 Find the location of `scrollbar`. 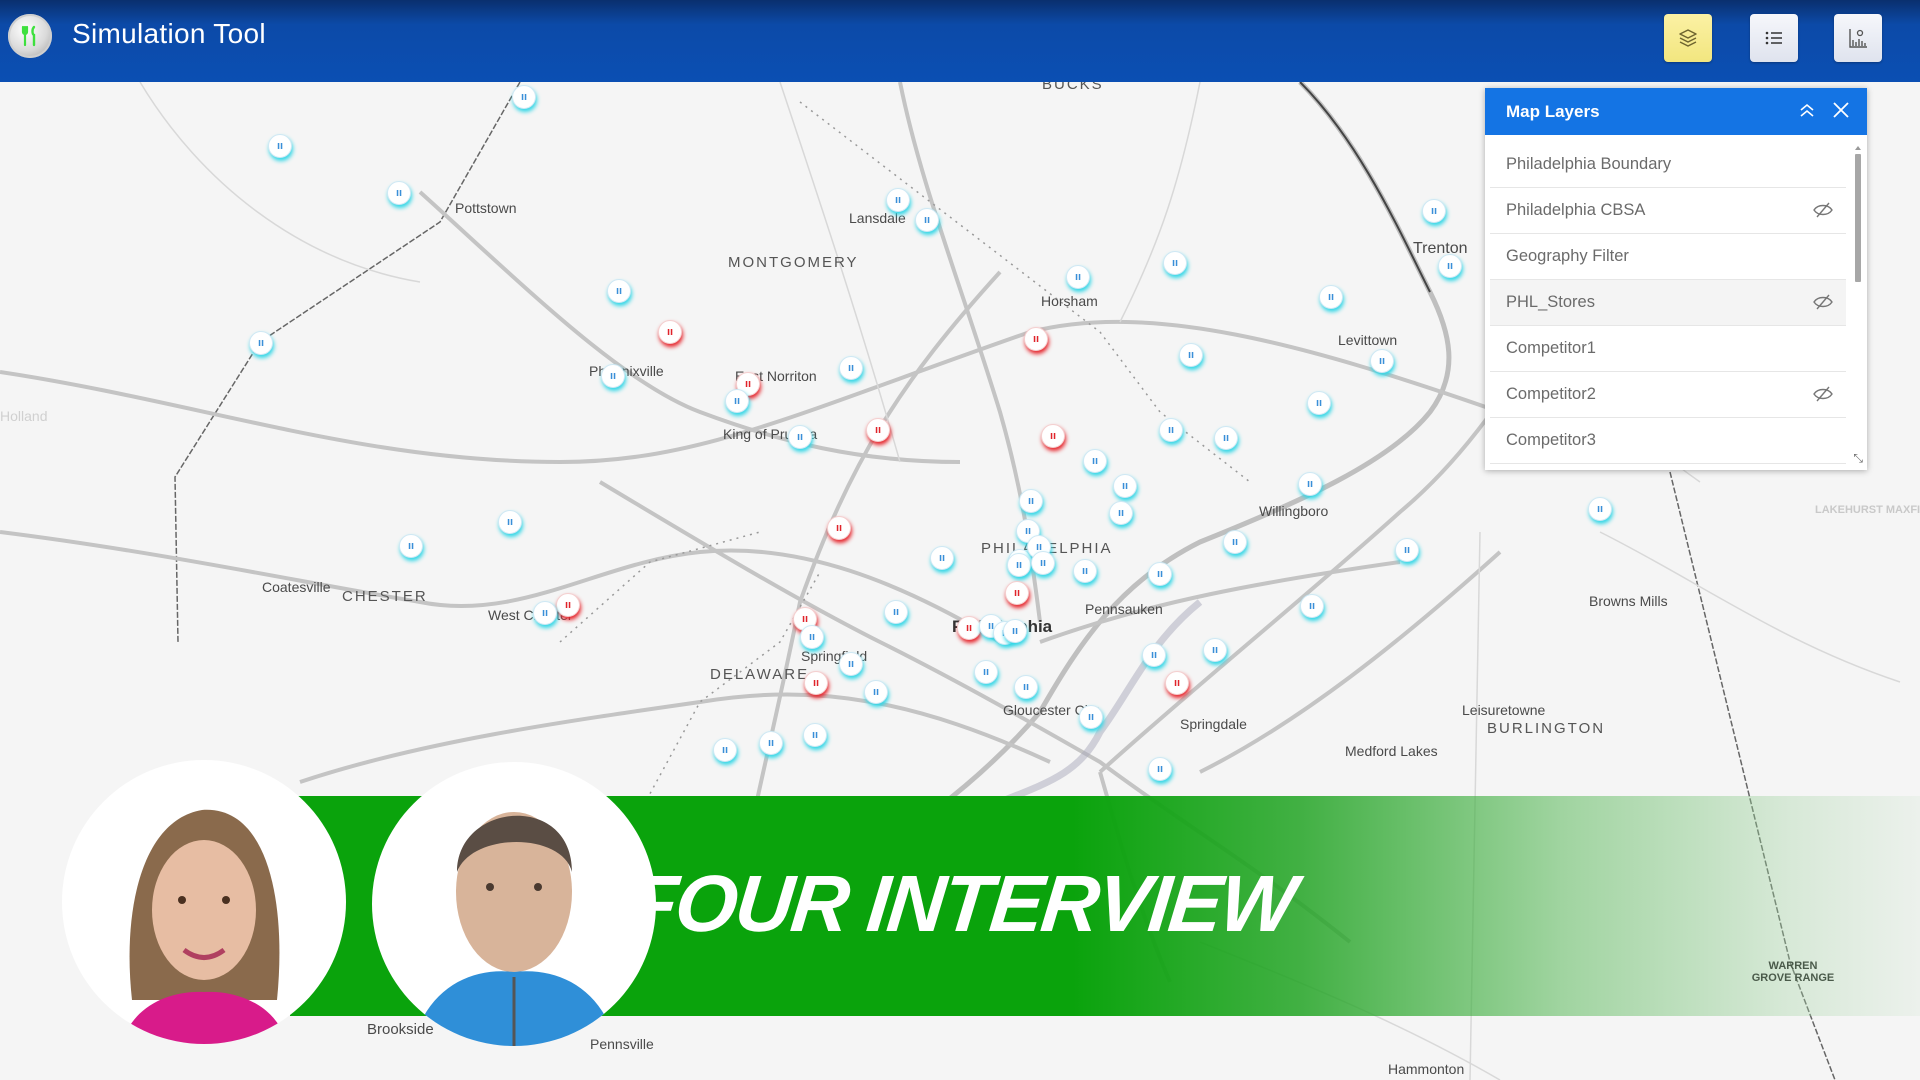

scrollbar is located at coordinates (1858, 296).